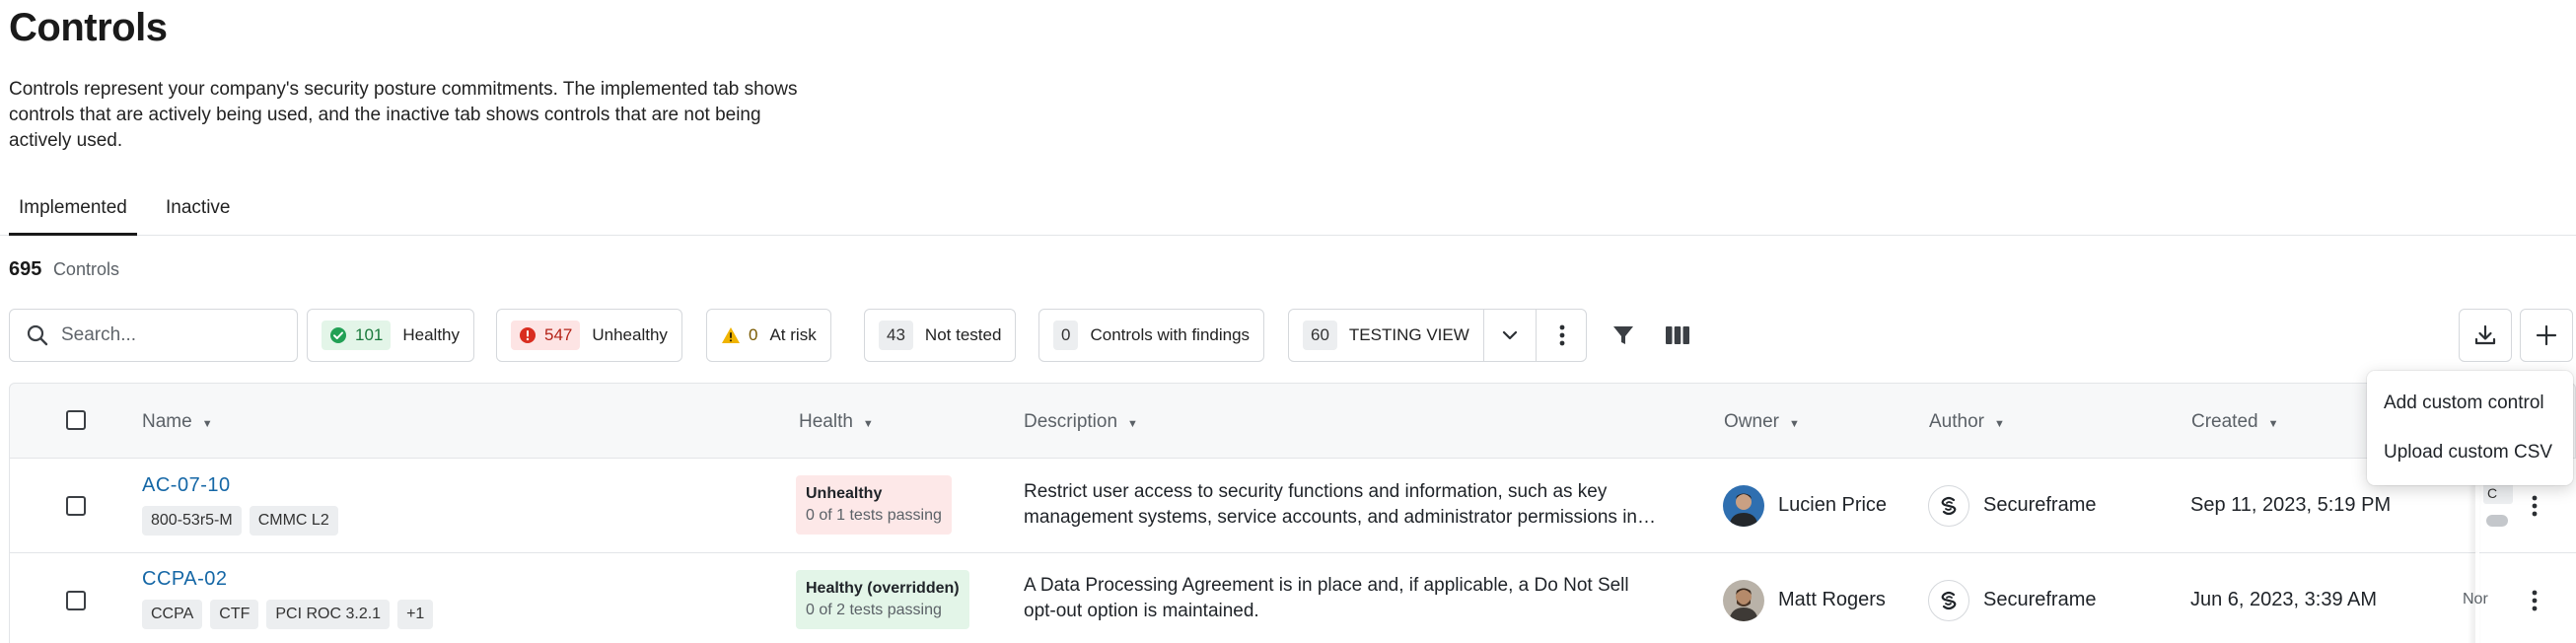  Describe the element at coordinates (731, 335) in the screenshot. I see `warning-triangle-icon` at that location.